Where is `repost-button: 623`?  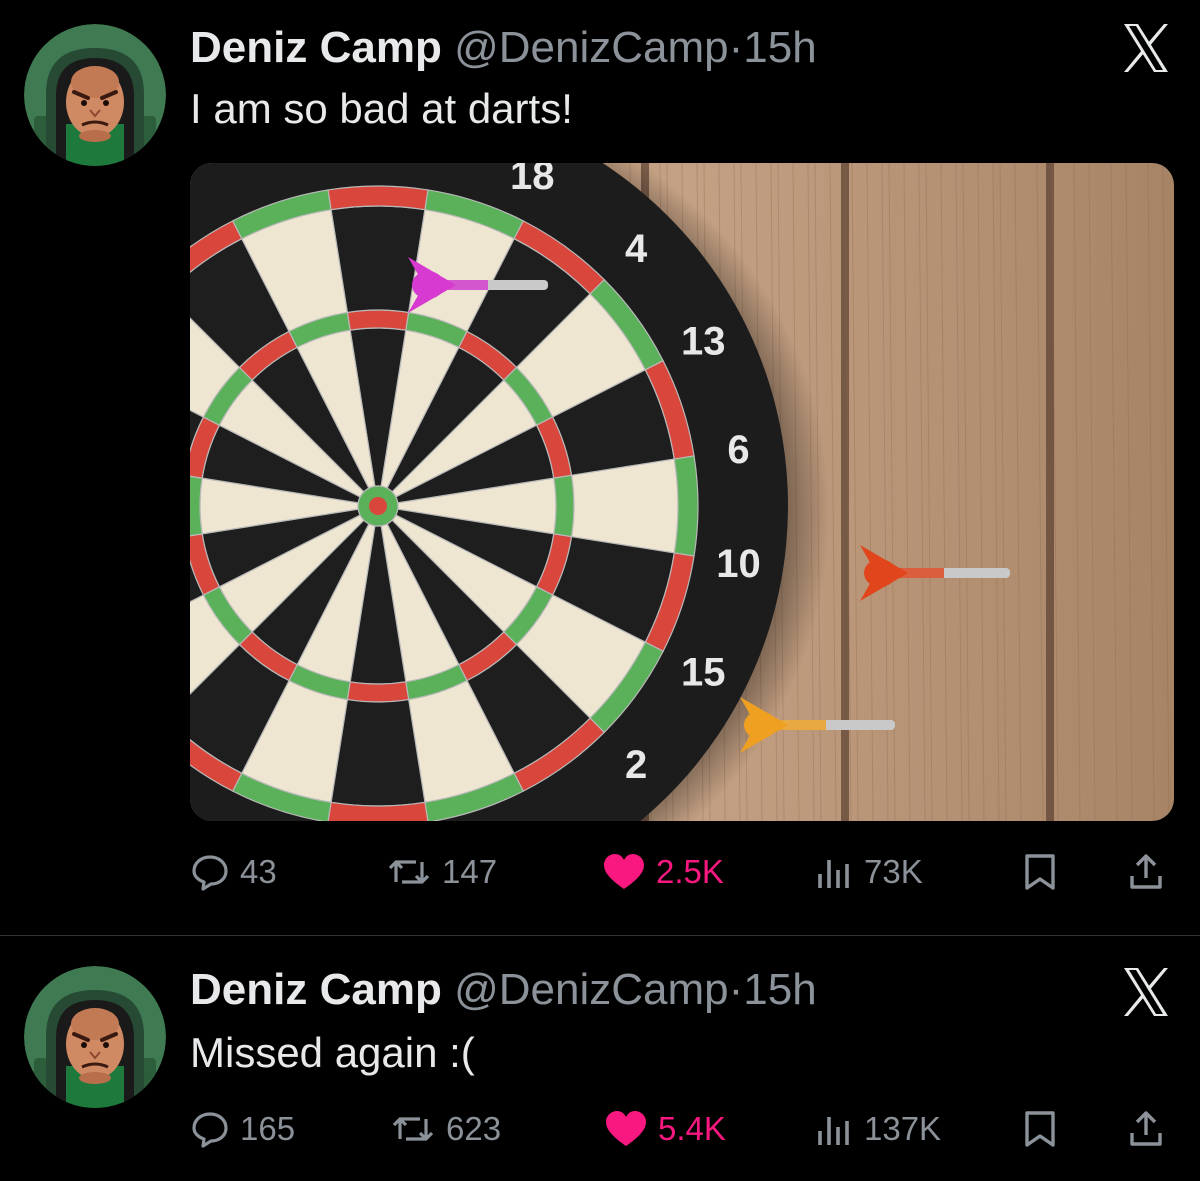 repost-button: 623 is located at coordinates (445, 1129).